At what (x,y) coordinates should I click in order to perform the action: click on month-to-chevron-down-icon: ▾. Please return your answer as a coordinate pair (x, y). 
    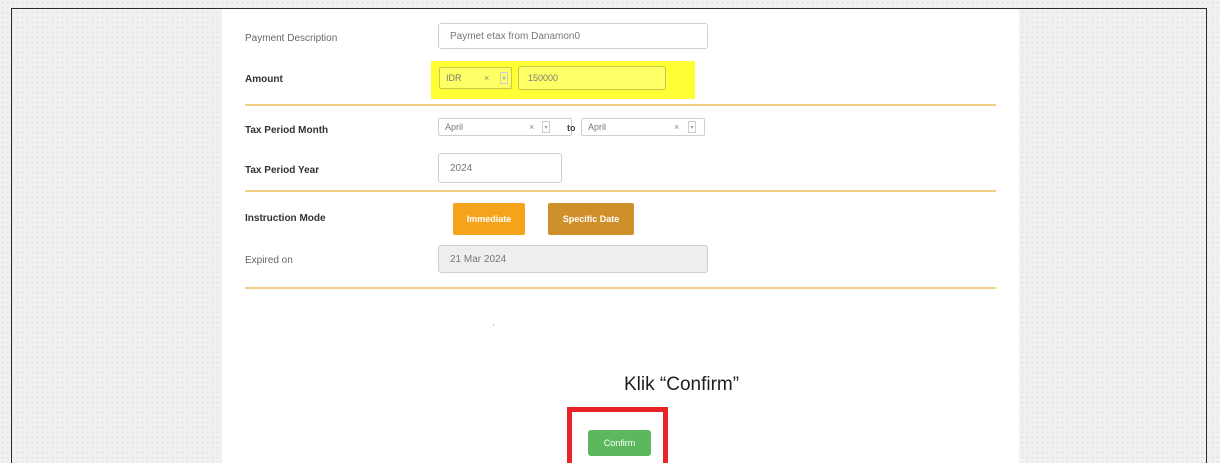
    Looking at the image, I should click on (692, 127).